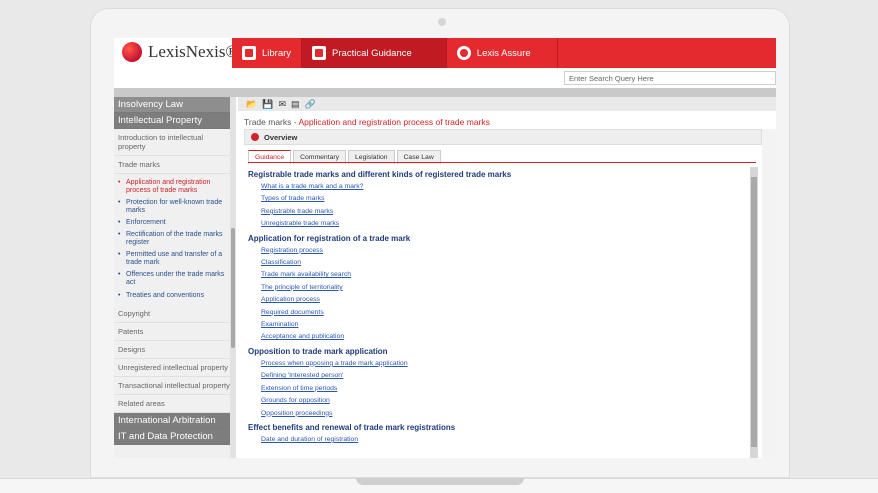 Image resolution: width=878 pixels, height=493 pixels. What do you see at coordinates (505, 212) in the screenshot?
I see `guidance-link: Registrable trade marks` at bounding box center [505, 212].